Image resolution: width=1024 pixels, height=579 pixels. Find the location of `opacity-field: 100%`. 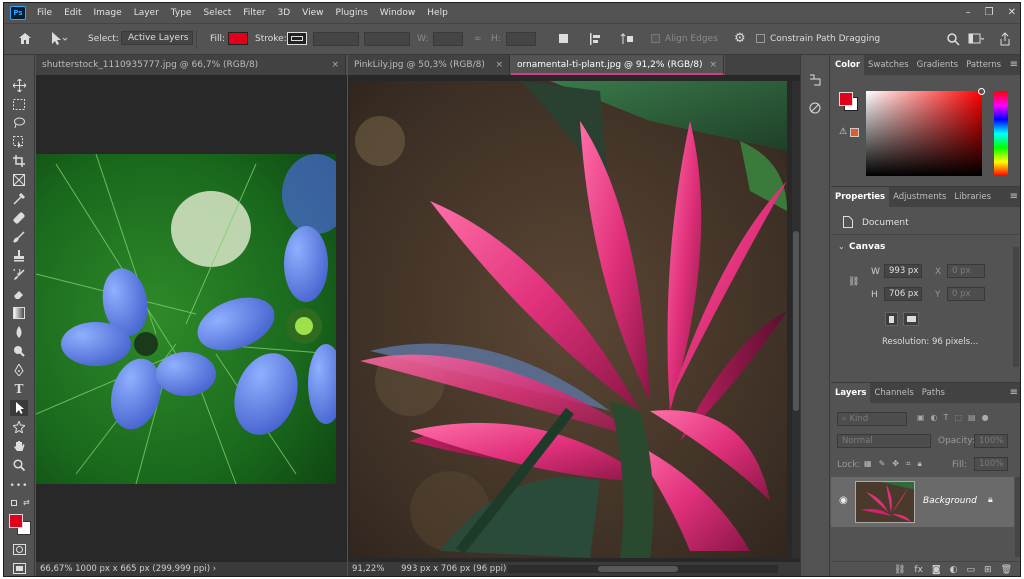

opacity-field: 100% is located at coordinates (991, 441).